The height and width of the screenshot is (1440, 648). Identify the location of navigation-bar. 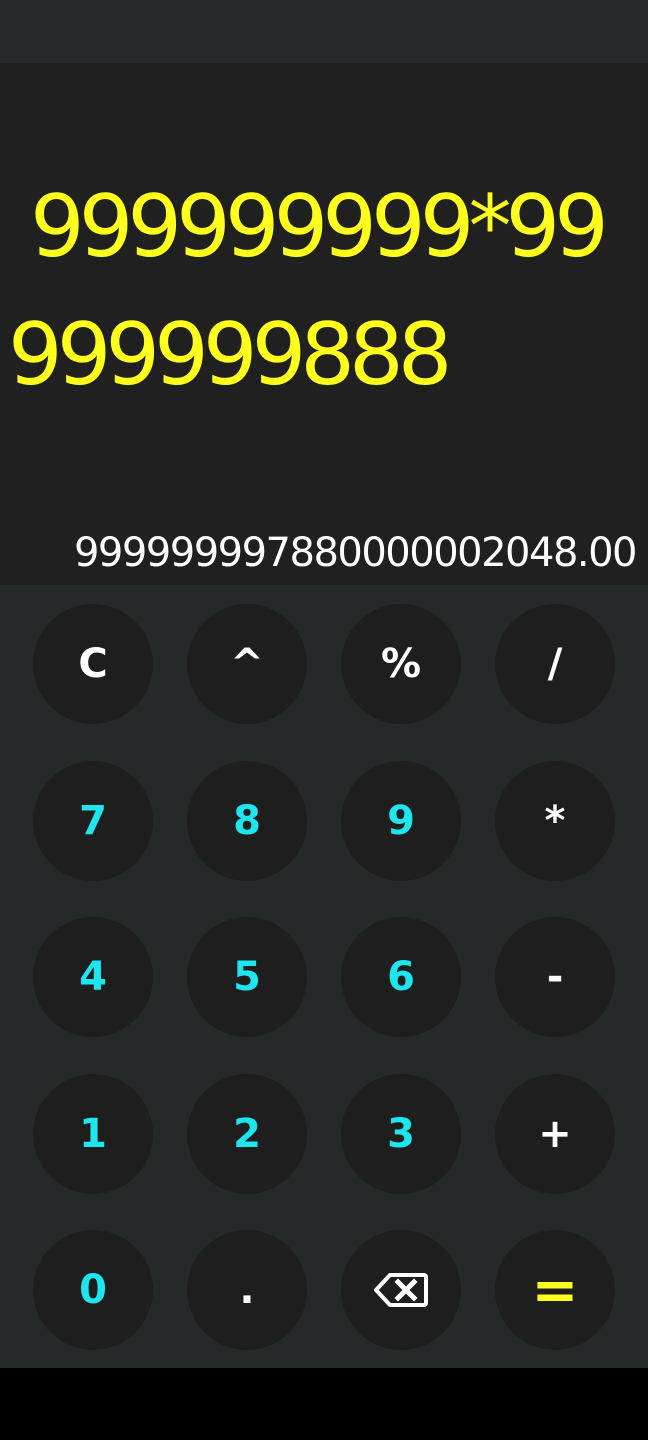
(324, 1404).